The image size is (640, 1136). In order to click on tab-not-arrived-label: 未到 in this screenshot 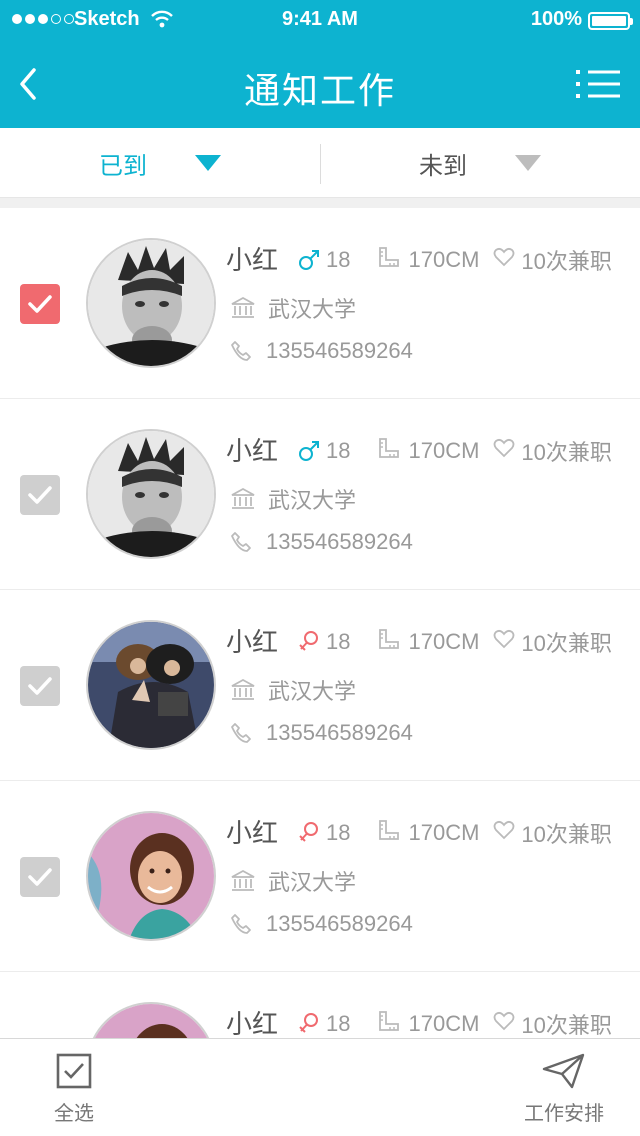, I will do `click(443, 165)`.